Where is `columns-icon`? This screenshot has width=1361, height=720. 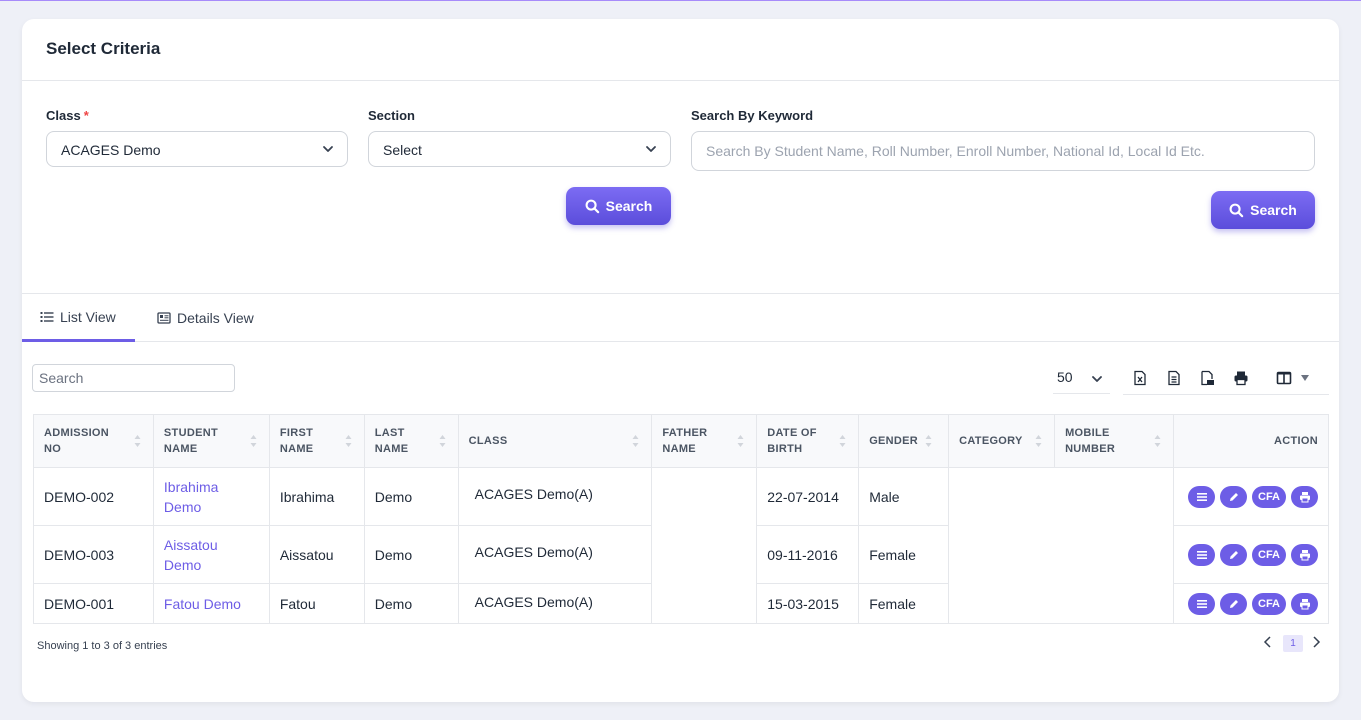
columns-icon is located at coordinates (1284, 378).